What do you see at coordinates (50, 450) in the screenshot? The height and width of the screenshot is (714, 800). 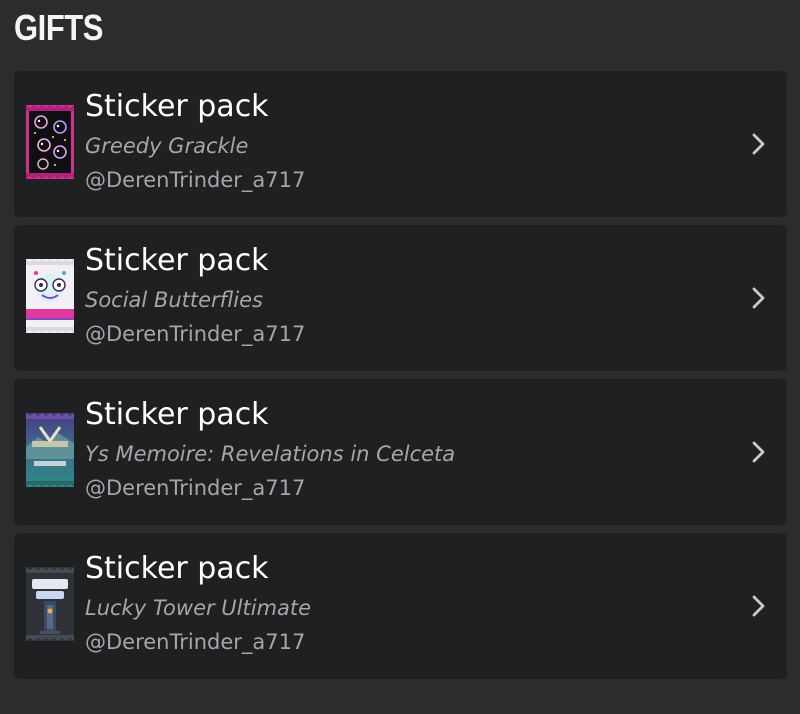 I see `ys-memoire-pack-icon` at bounding box center [50, 450].